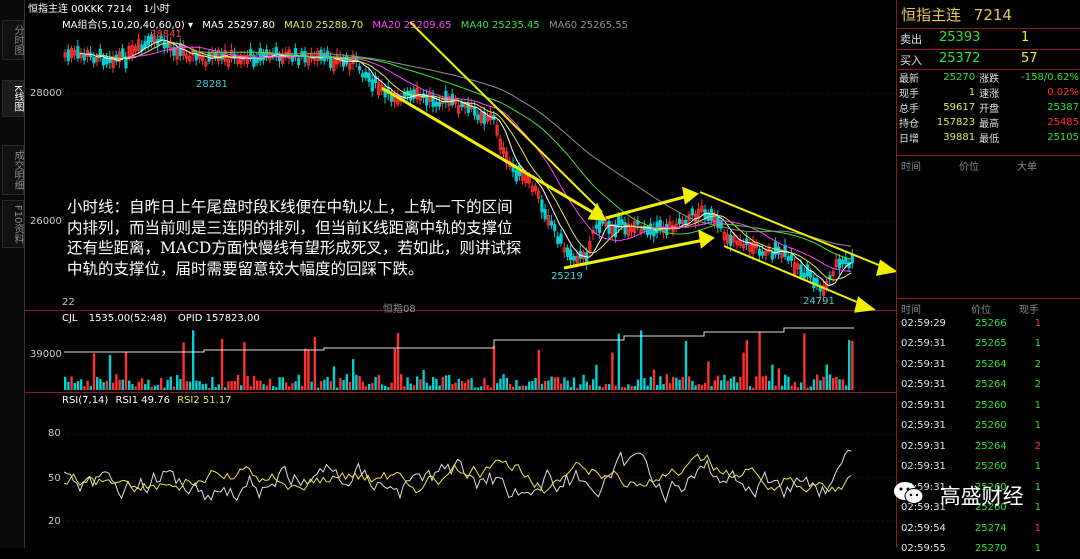 Image resolution: width=1080 pixels, height=559 pixels. I want to click on stat-label: 开盘, so click(991, 107).